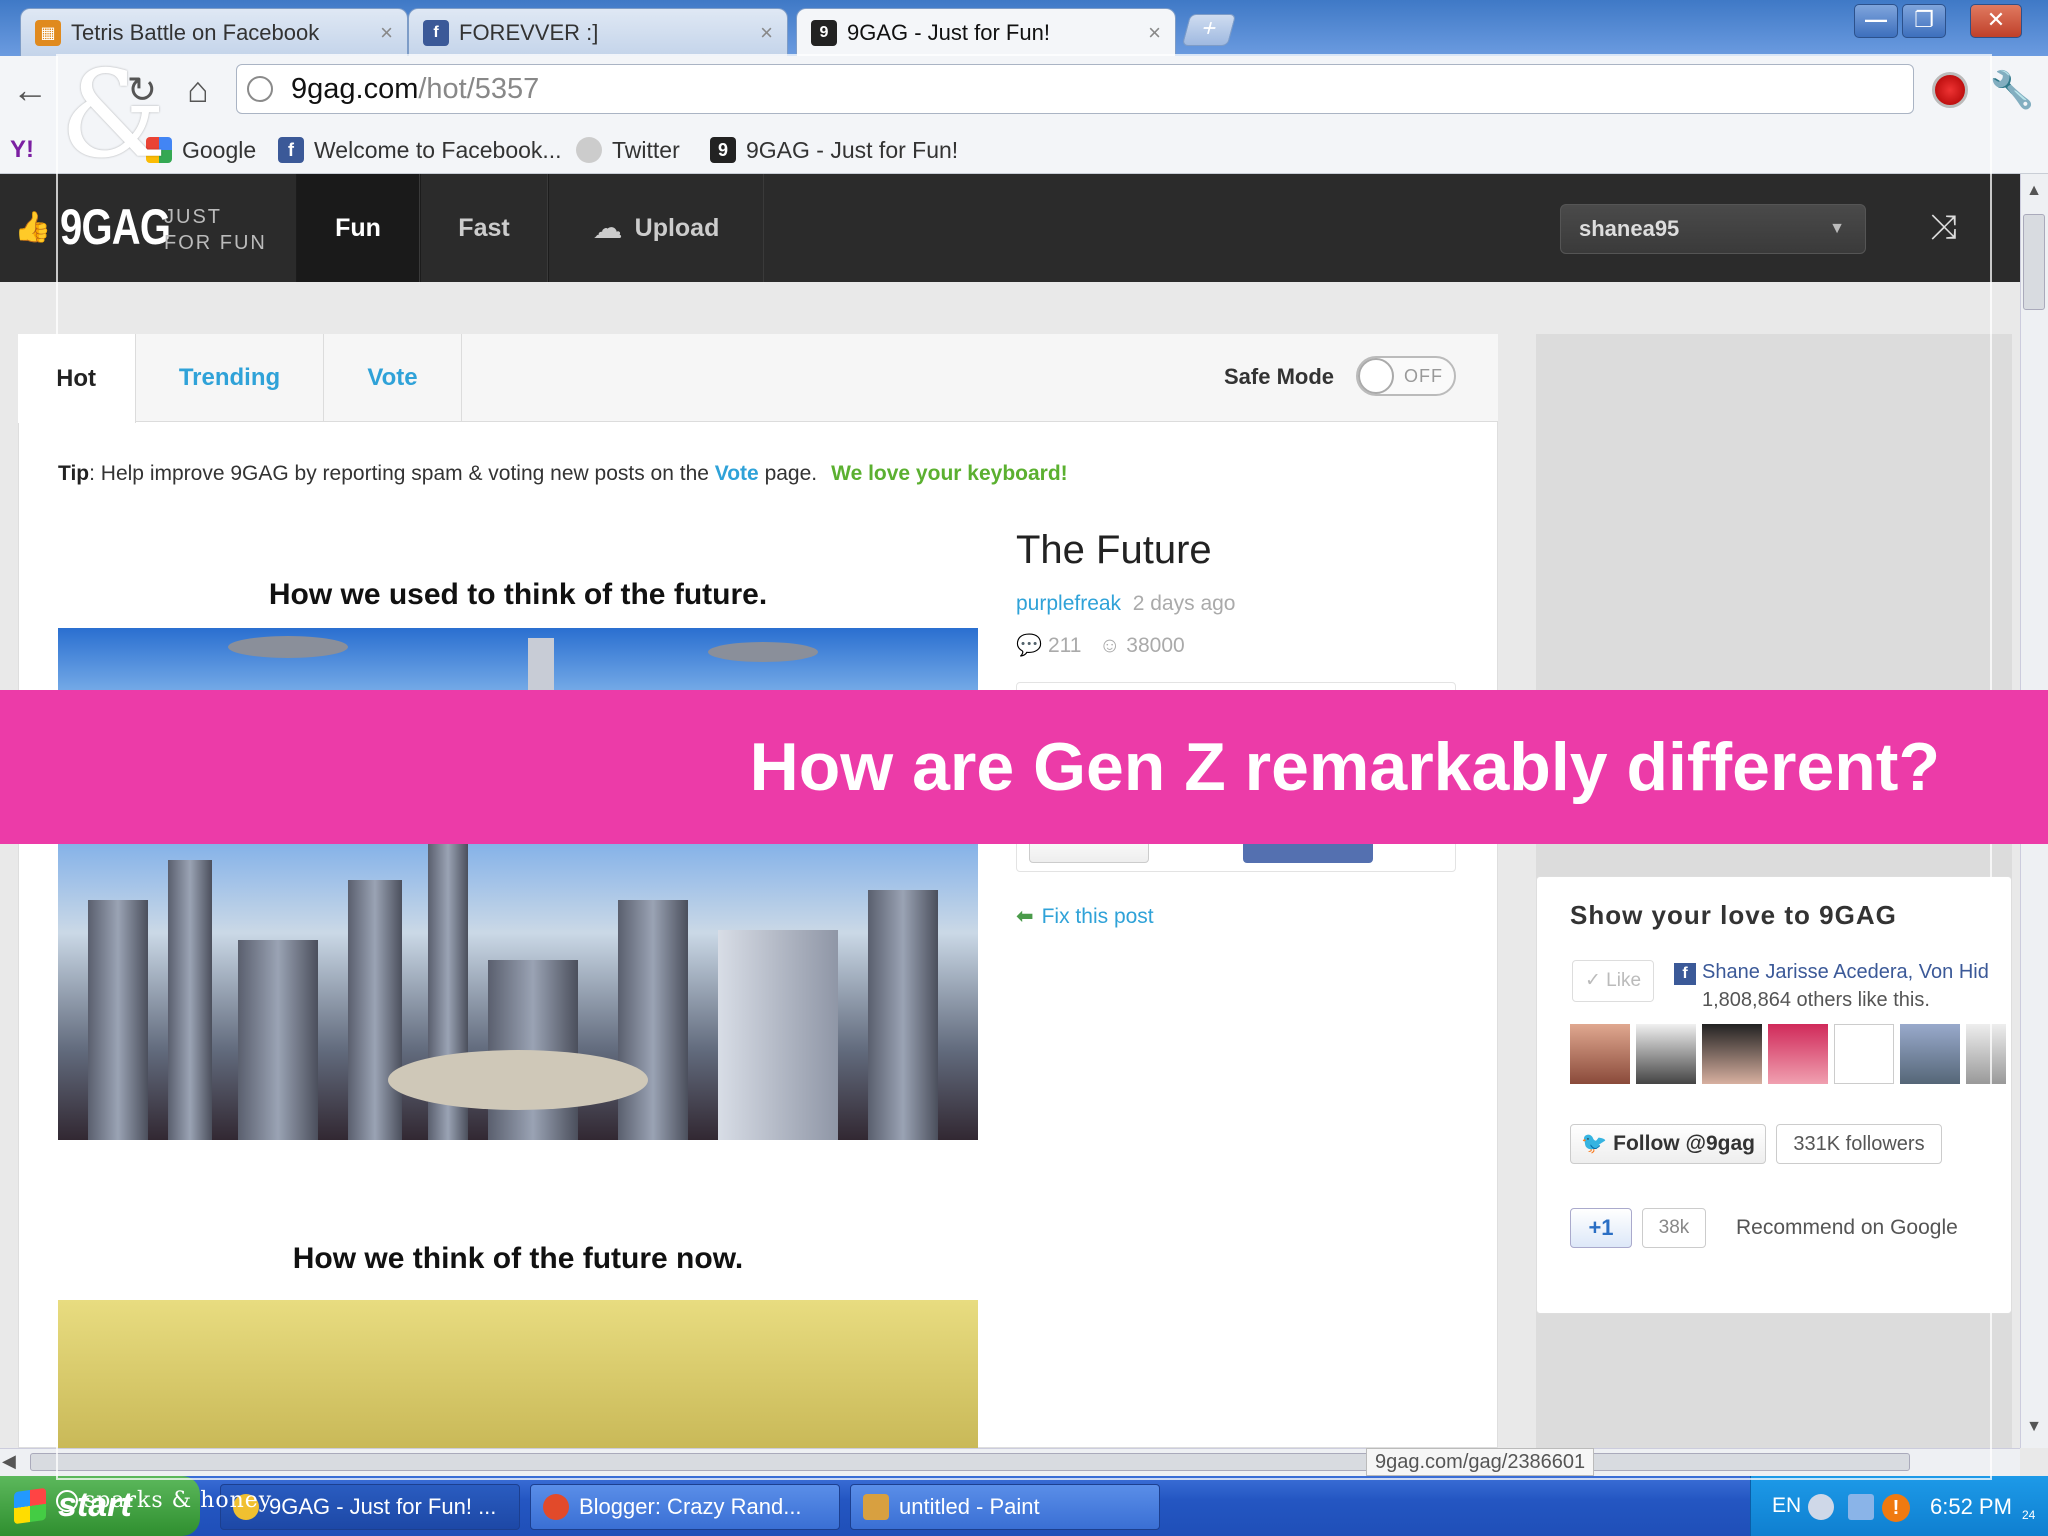 The width and height of the screenshot is (2048, 1536). I want to click on post-meta: purplefreak 2 days ago, so click(1125, 604).